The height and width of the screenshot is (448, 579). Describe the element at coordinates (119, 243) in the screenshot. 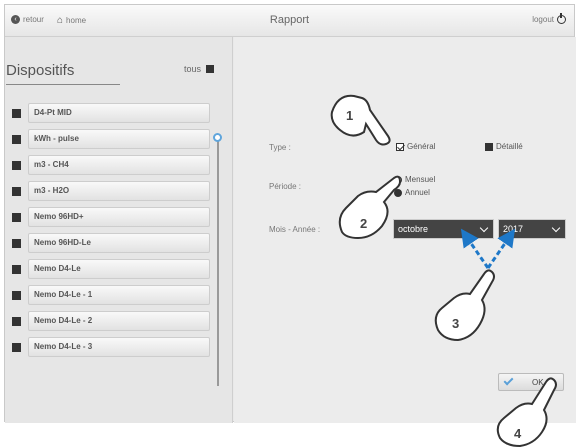

I see `device-button: Nemo 96HD-Le` at that location.